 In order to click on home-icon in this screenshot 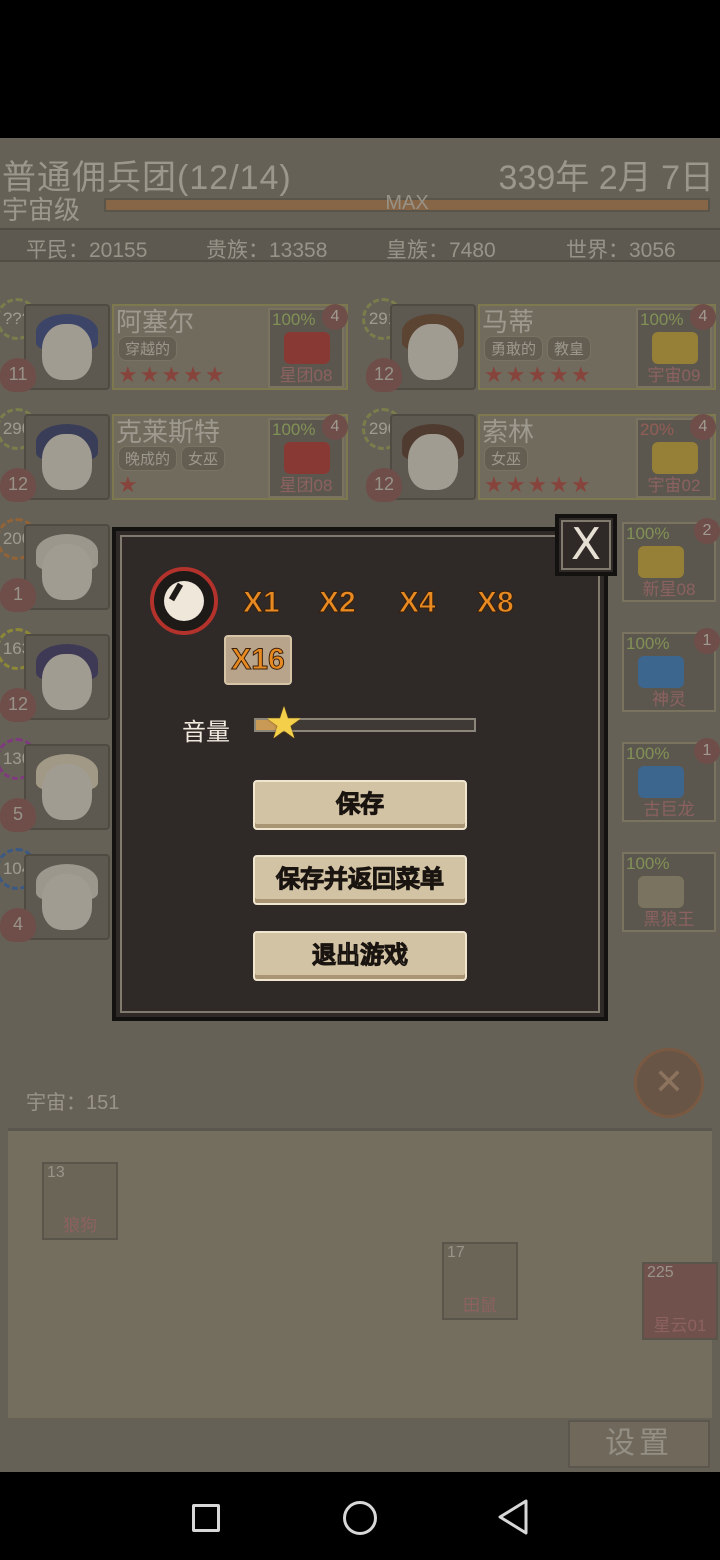, I will do `click(360, 1518)`.